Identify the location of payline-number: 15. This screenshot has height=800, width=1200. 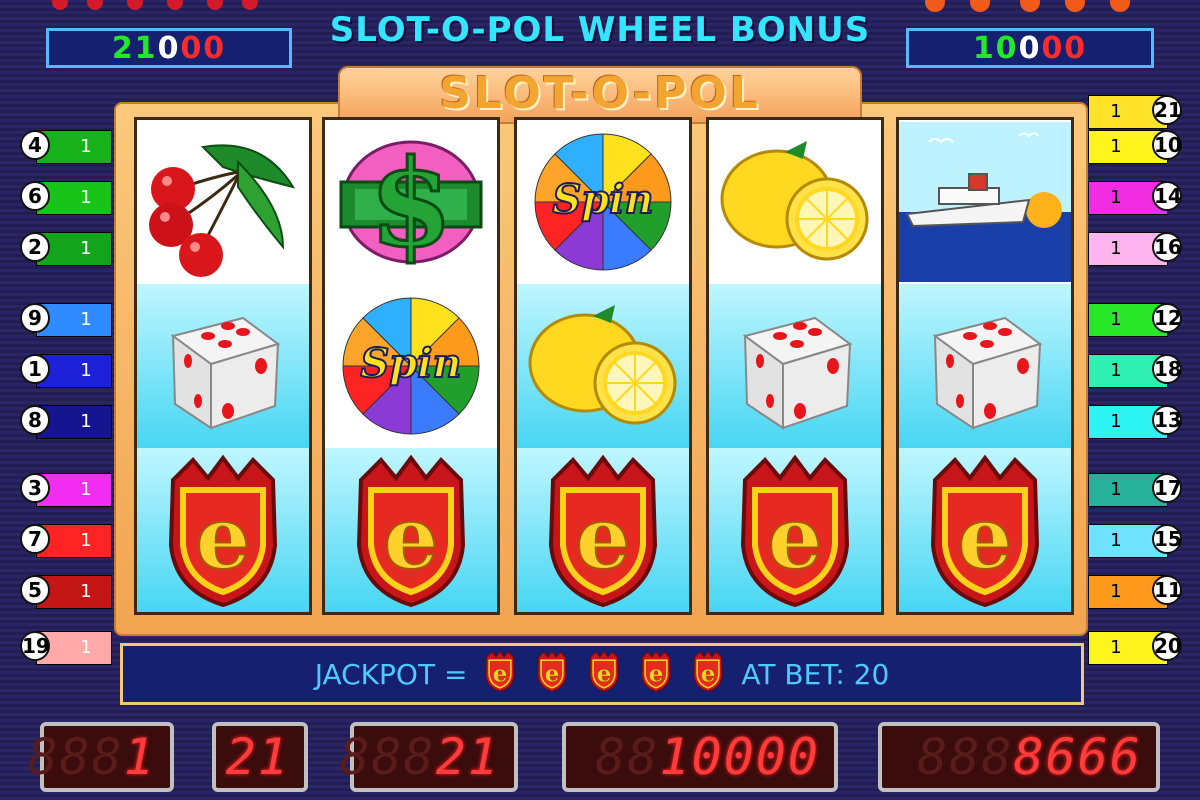
(1167, 539).